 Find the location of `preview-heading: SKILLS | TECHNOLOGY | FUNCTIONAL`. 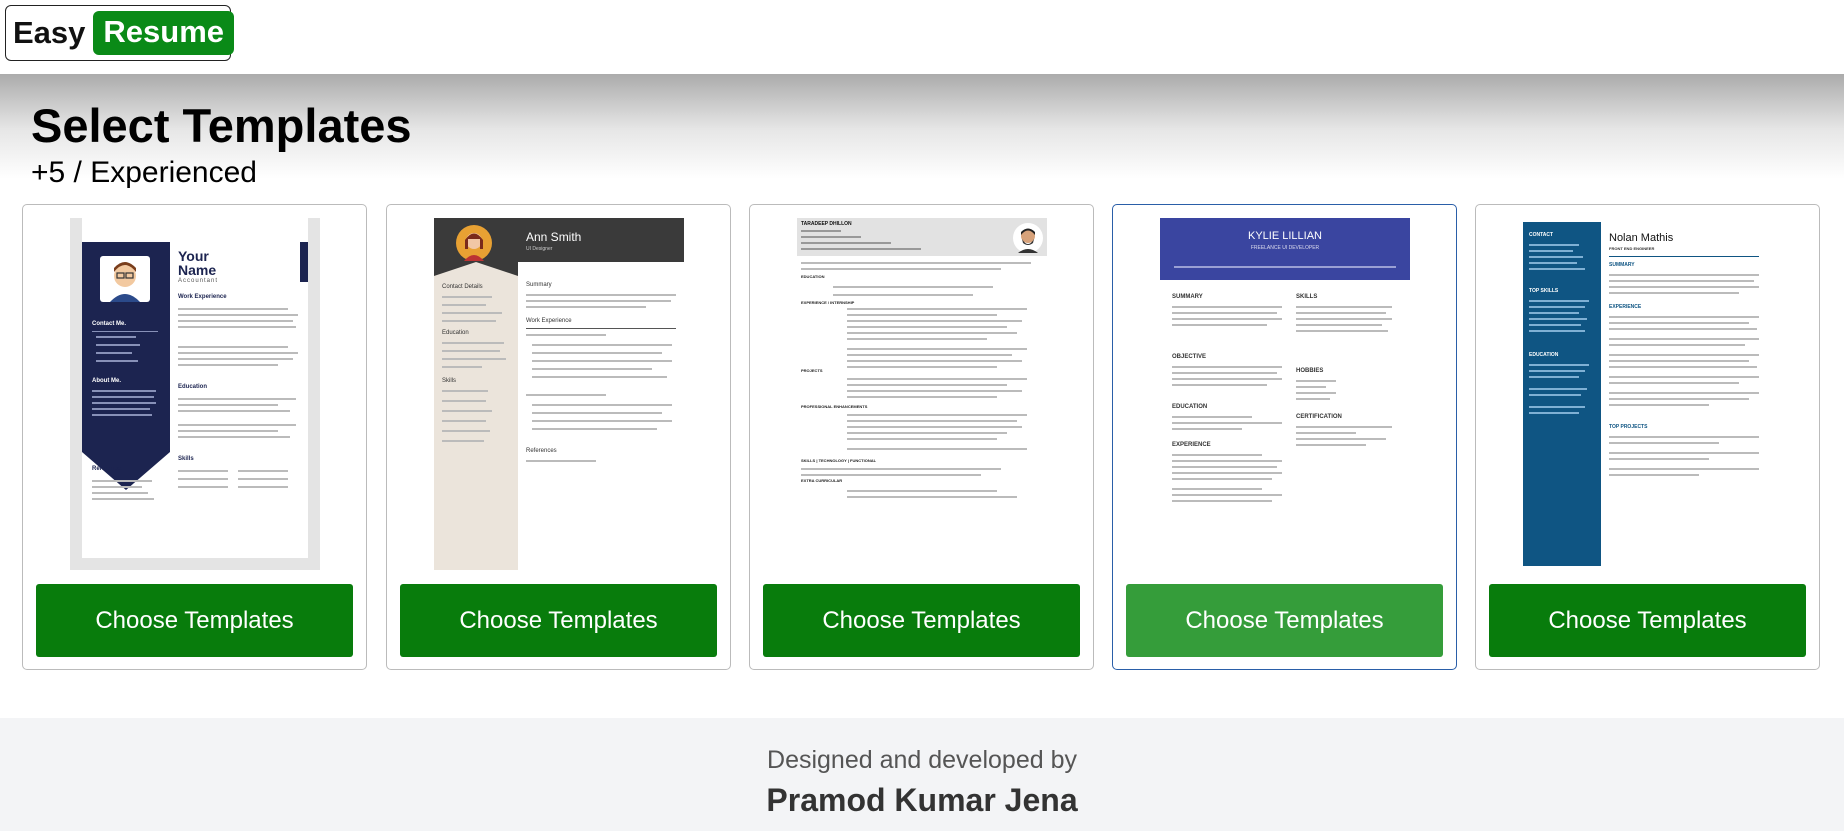

preview-heading: SKILLS | TECHNOLOGY | FUNCTIONAL is located at coordinates (839, 460).